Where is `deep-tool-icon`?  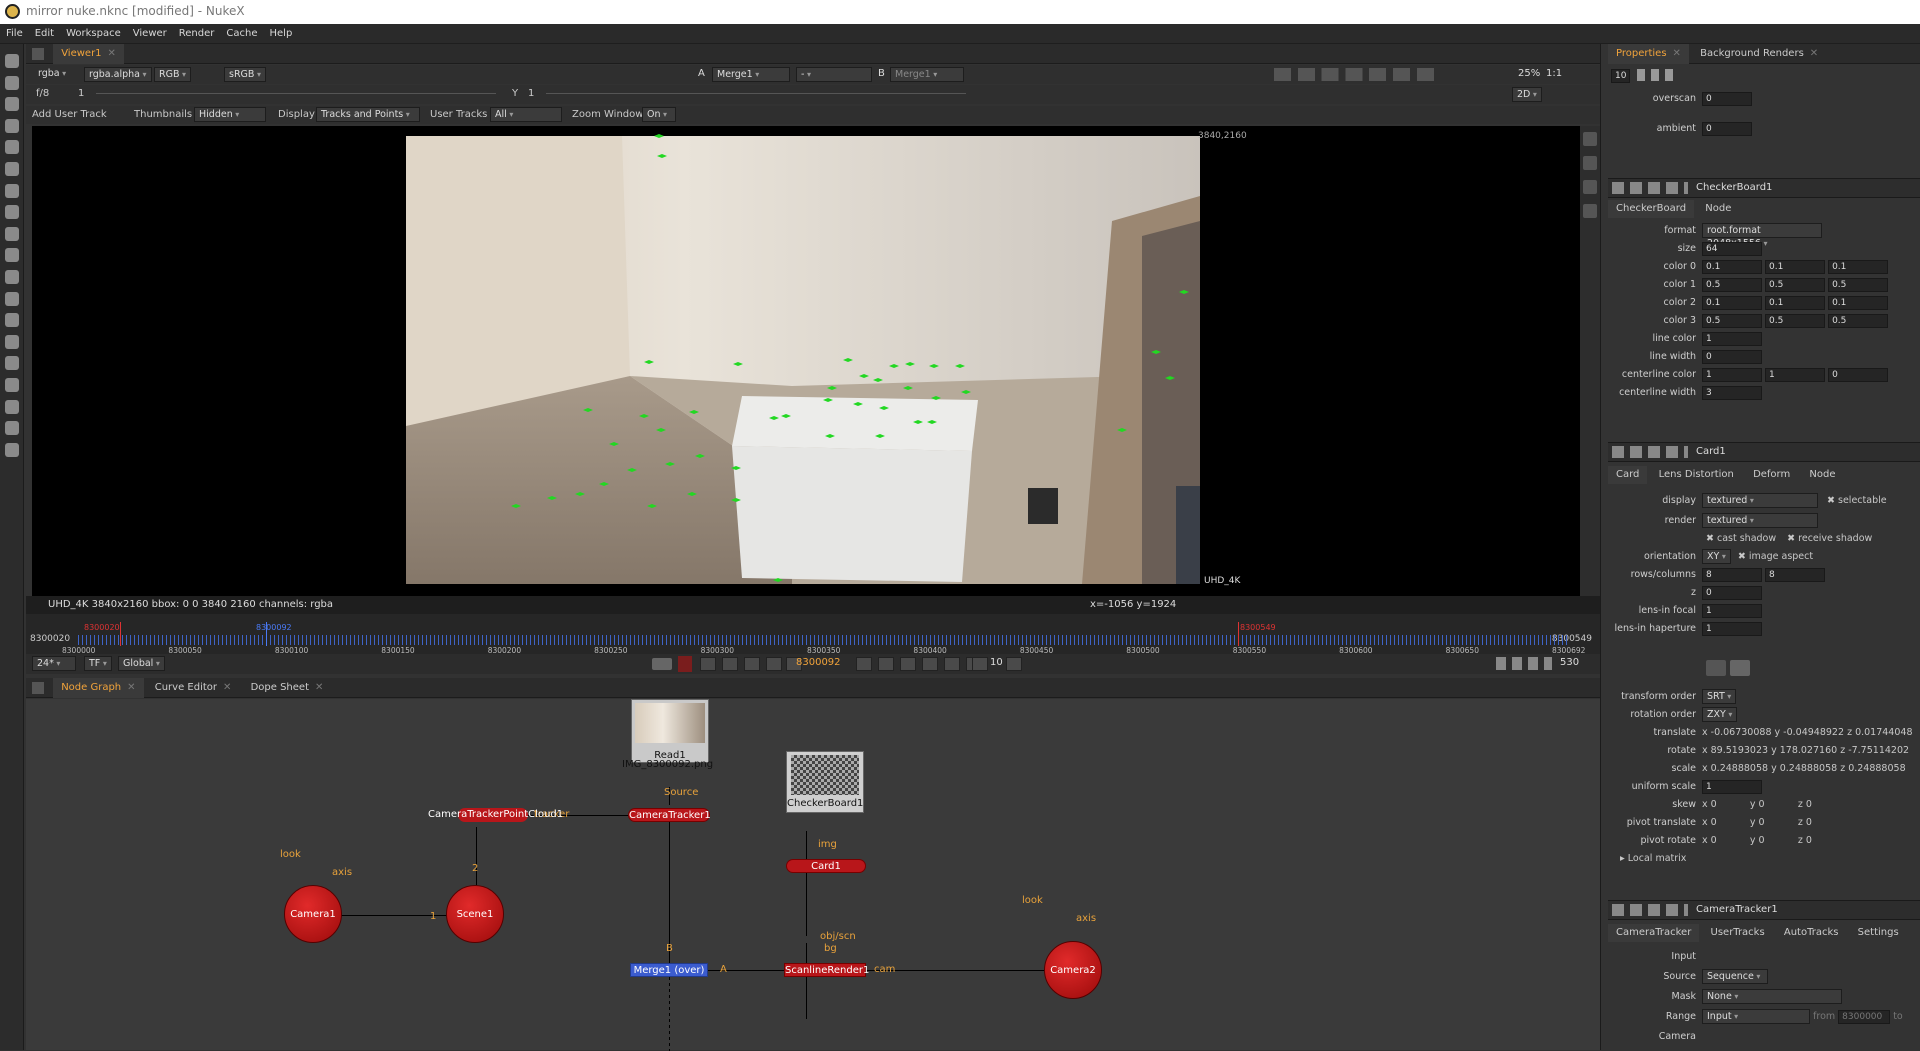
deep-tool-icon is located at coordinates (12, 298).